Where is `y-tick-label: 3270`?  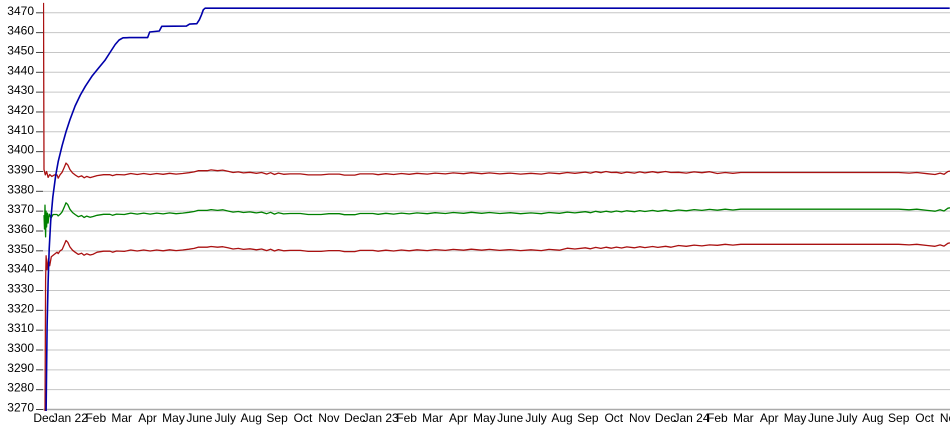
y-tick-label: 3270 is located at coordinates (20, 408).